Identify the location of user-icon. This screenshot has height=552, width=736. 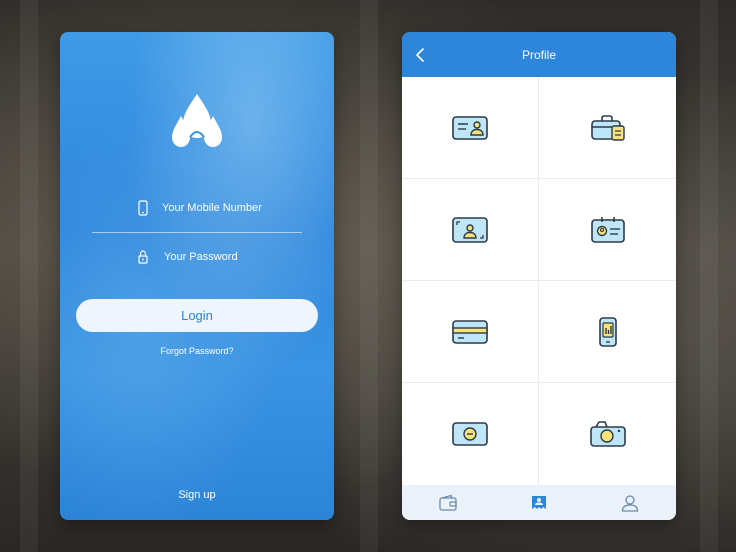
(630, 503).